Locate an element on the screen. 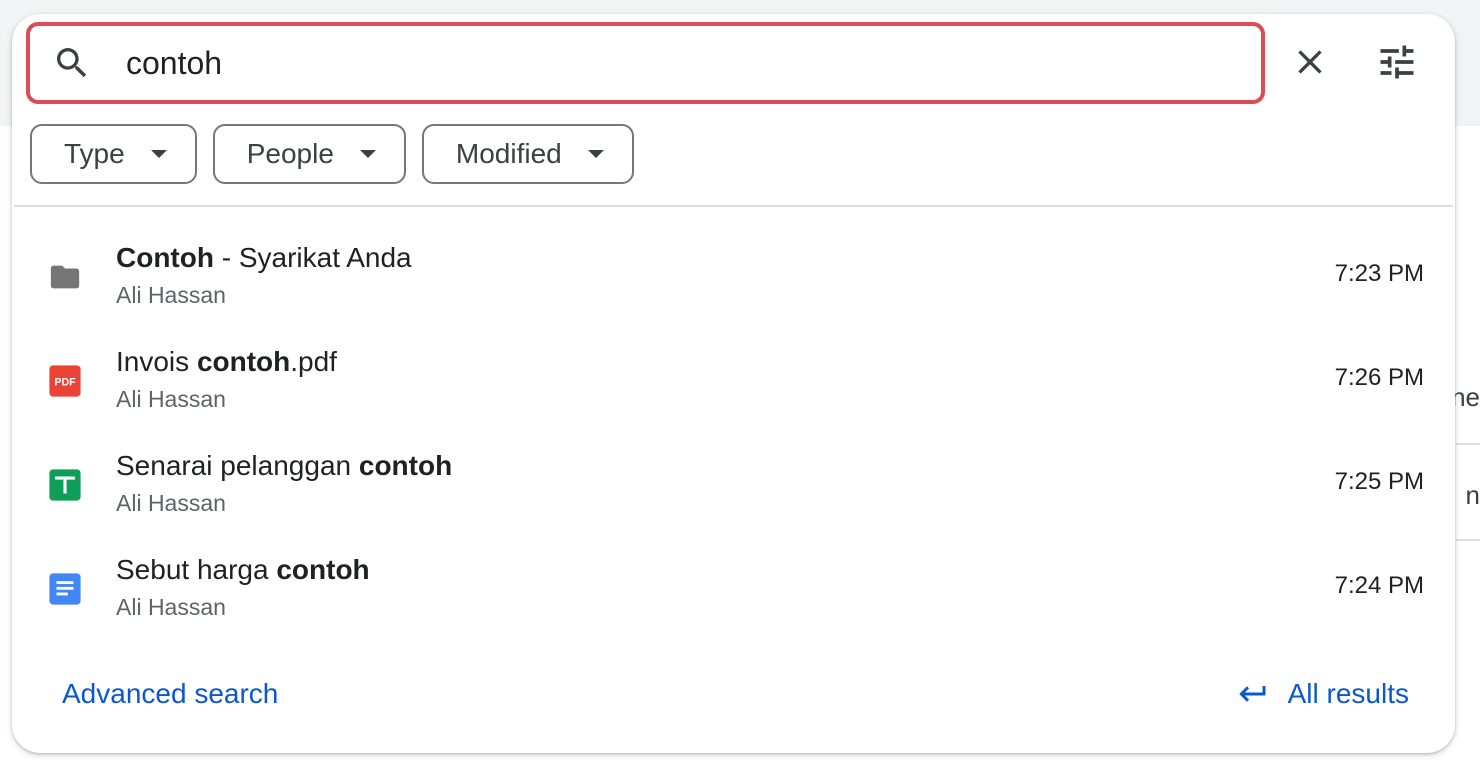 This screenshot has height=780, width=1480. docs-icon is located at coordinates (65, 589).